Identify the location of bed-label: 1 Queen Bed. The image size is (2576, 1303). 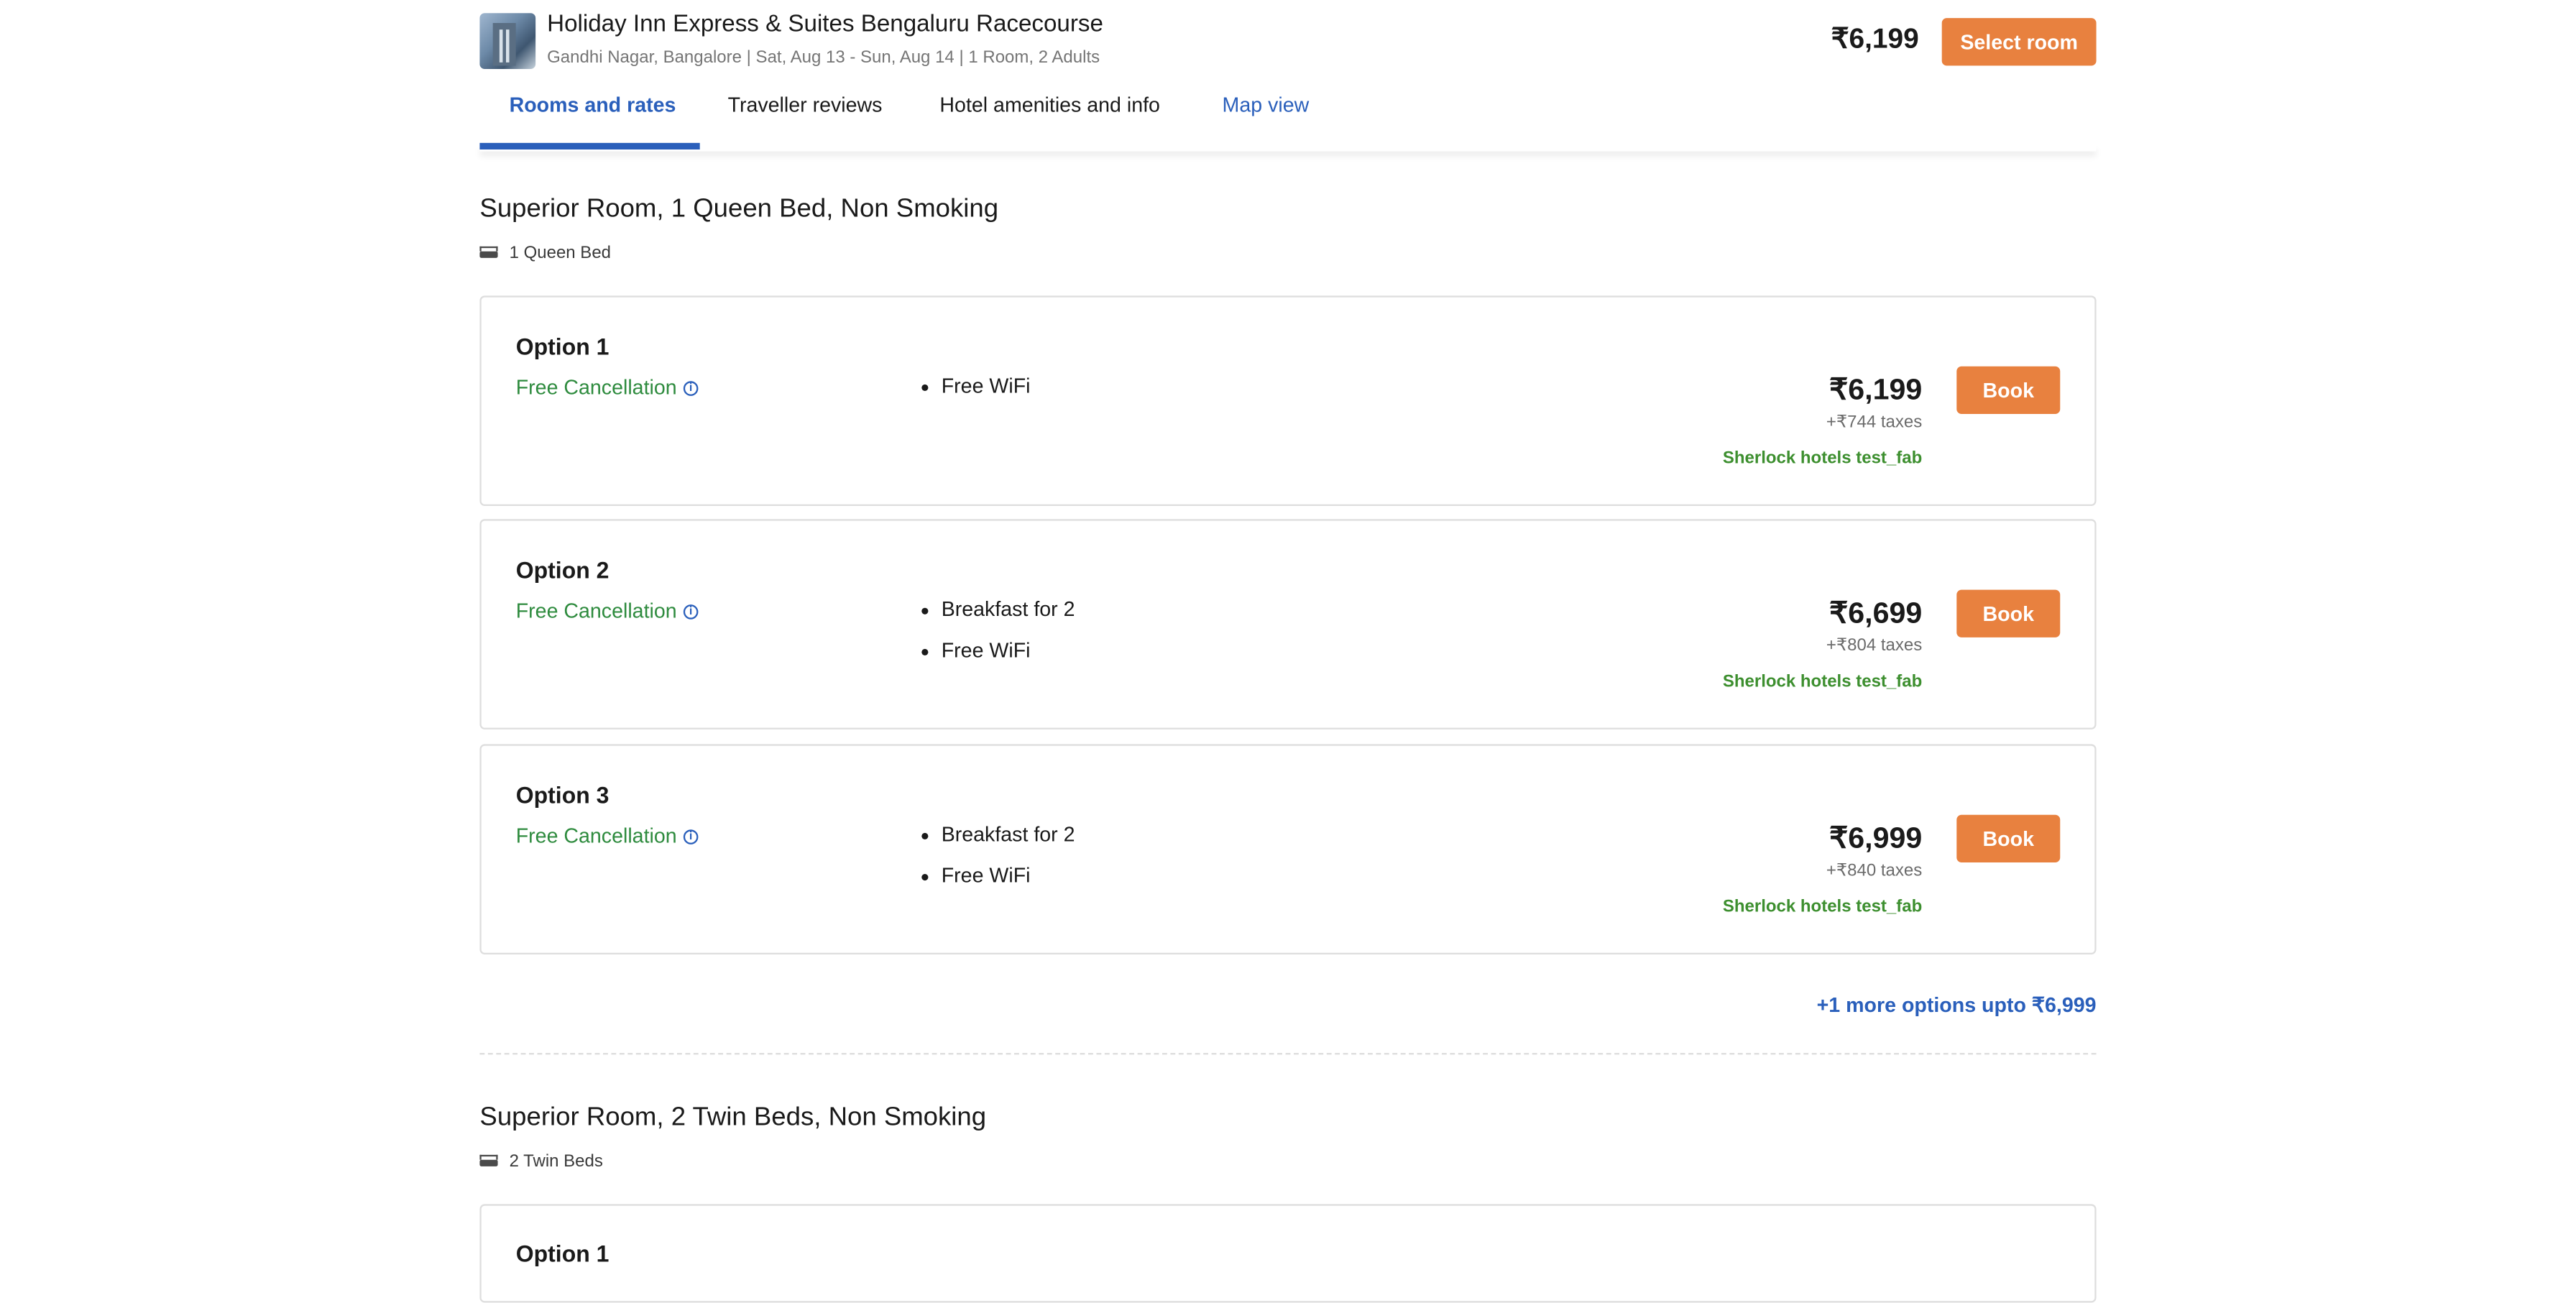
(560, 253).